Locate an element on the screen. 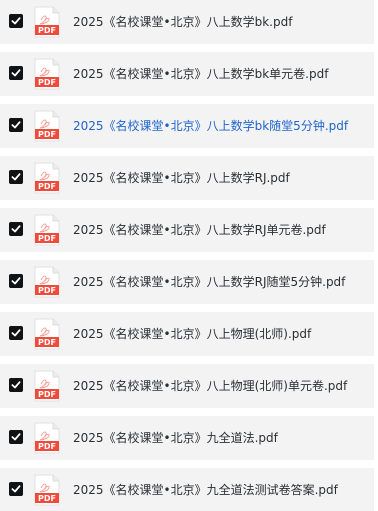 This screenshot has height=511, width=378. file-name: 2025《名校课堂•北京》八上数学RJ单元卷.pdf is located at coordinates (219, 230).